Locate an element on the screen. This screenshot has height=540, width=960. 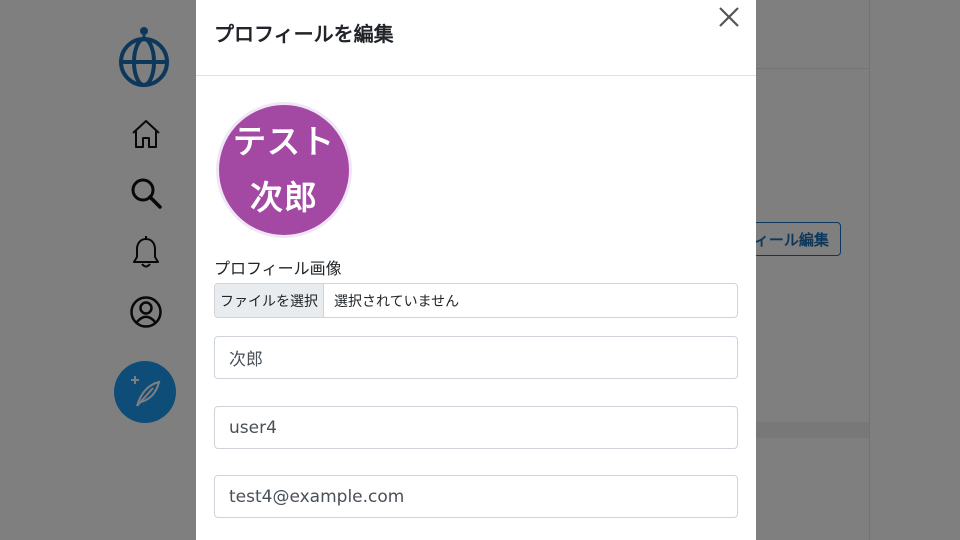
email-field is located at coordinates (476, 496).